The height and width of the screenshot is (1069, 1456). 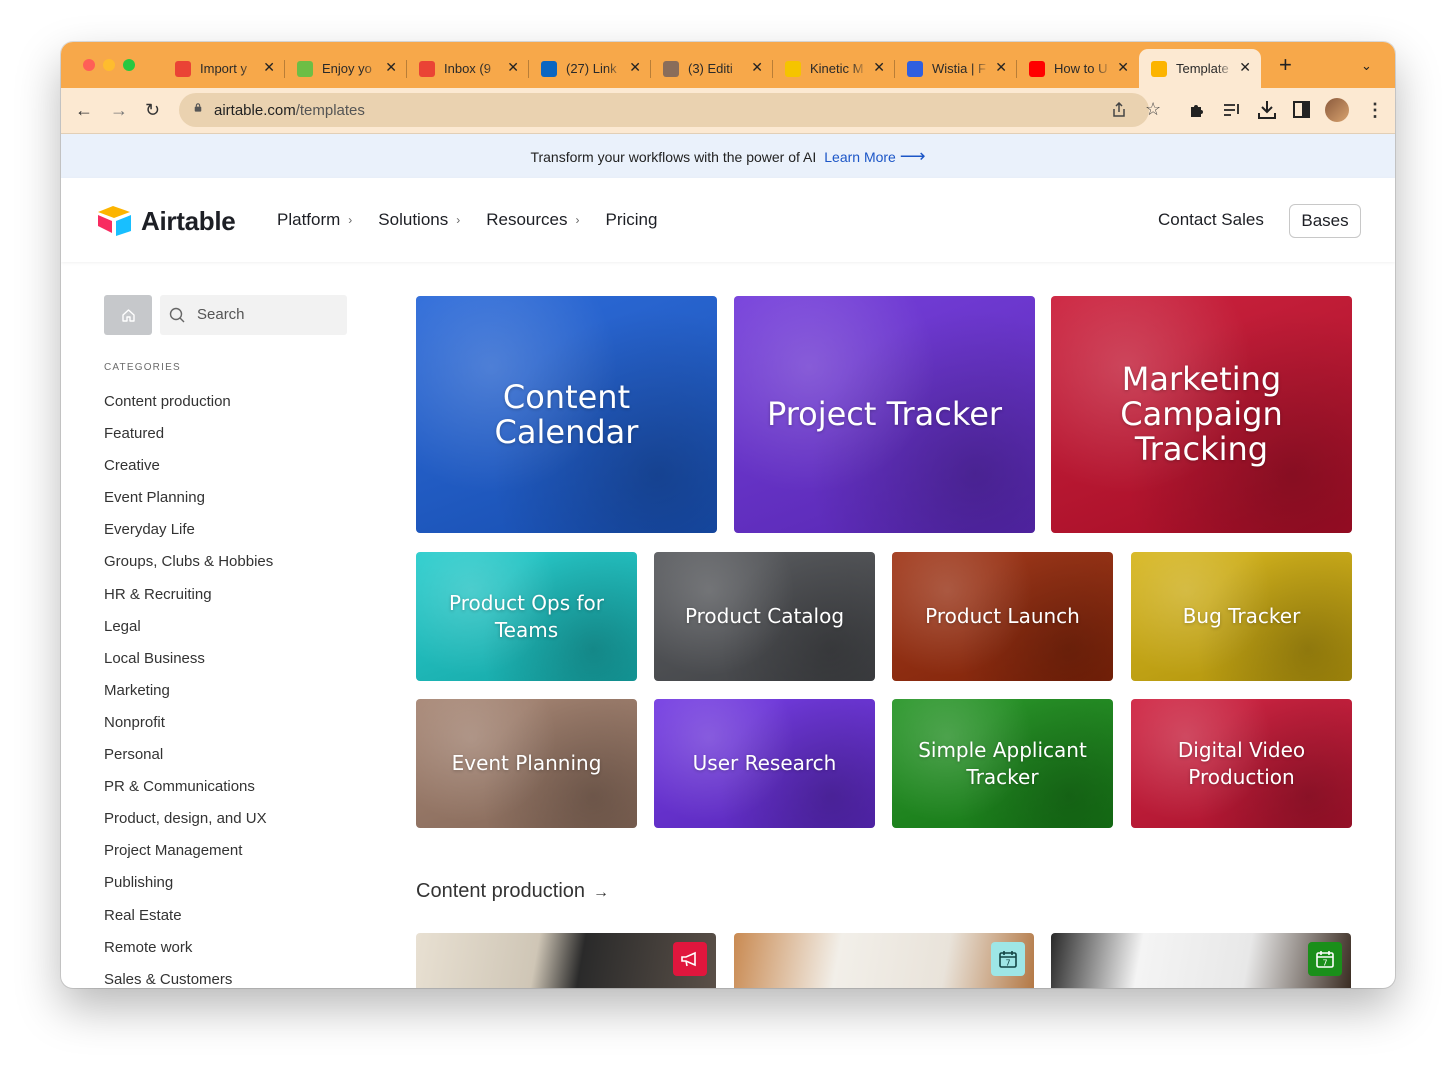 I want to click on template-card: Marketing Campaign Tracking, so click(x=1201, y=414).